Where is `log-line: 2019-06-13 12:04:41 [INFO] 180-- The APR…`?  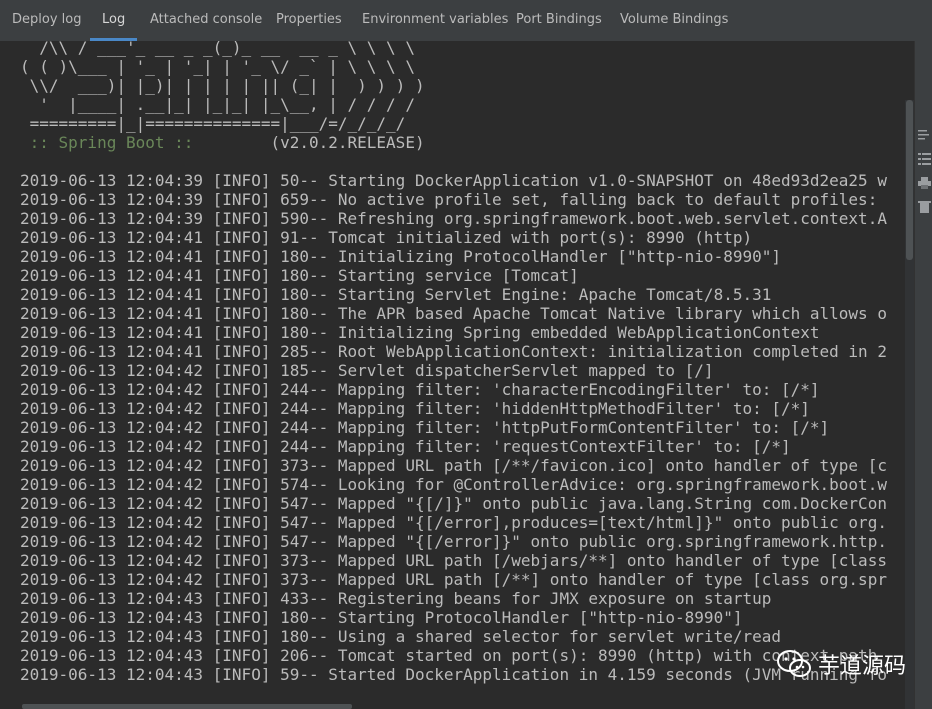
log-line: 2019-06-13 12:04:41 [INFO] 180-- The APR… is located at coordinates (453, 313).